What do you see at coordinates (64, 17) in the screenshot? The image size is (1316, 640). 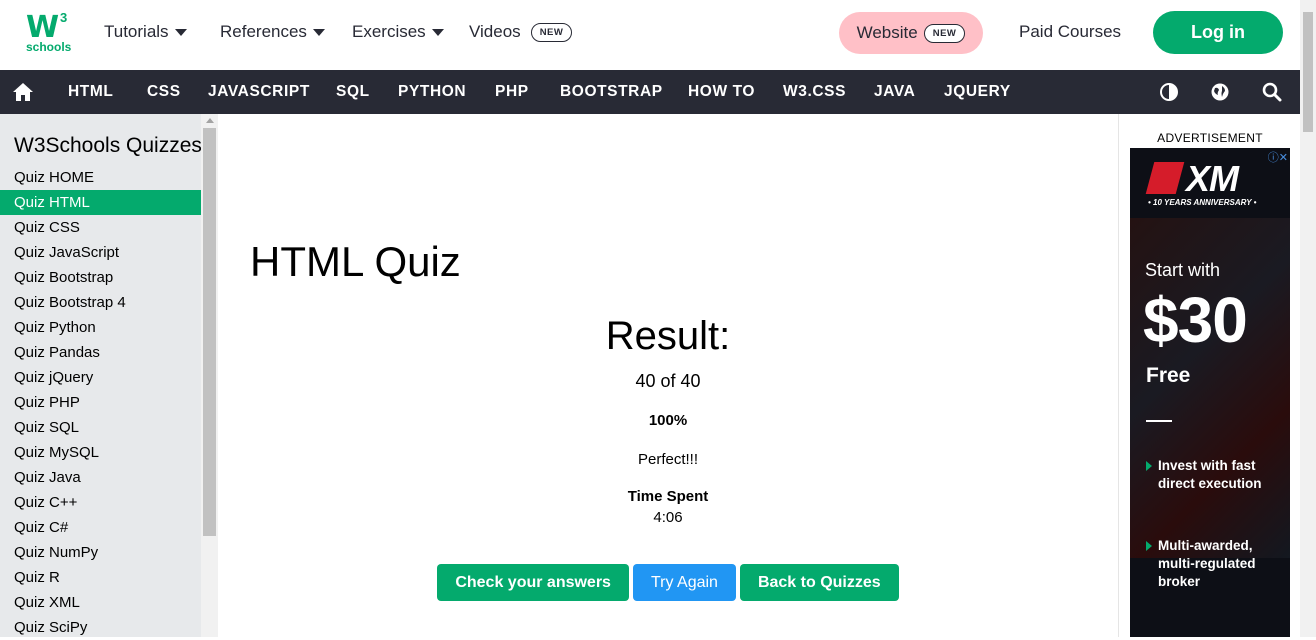 I see `logo-superscript: 3` at bounding box center [64, 17].